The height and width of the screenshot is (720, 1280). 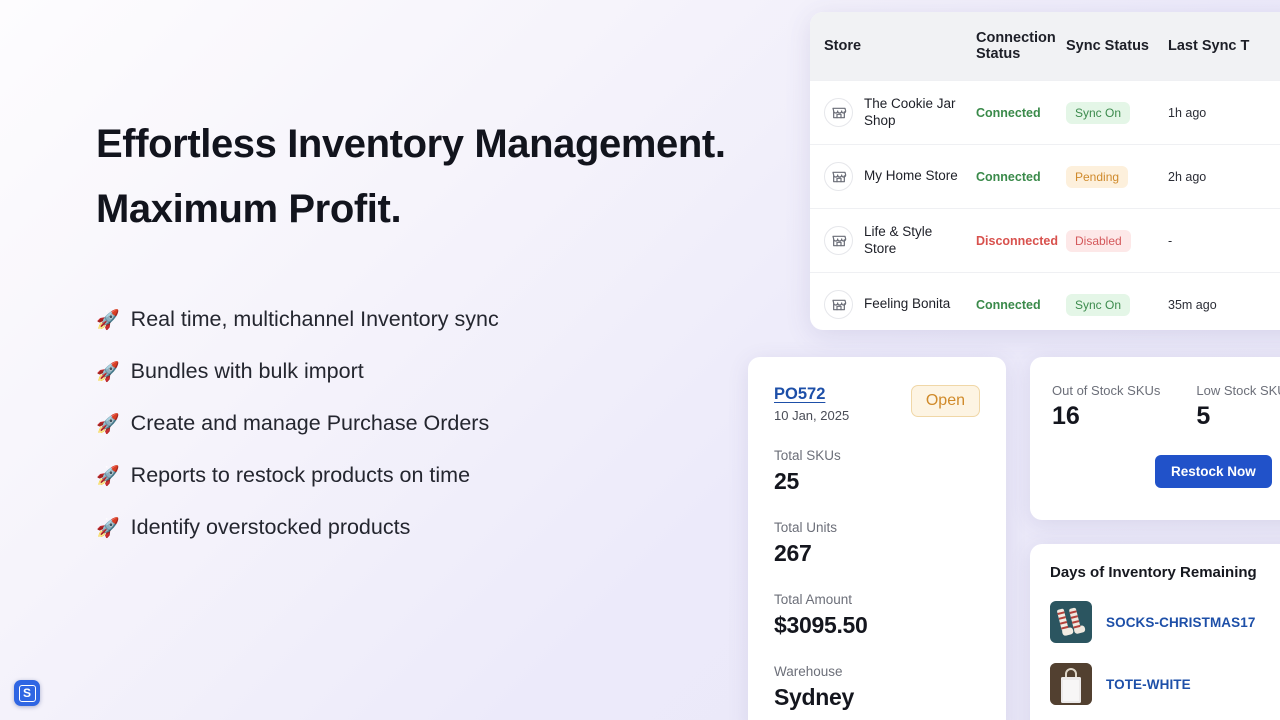 I want to click on list-item: 🚀 Bundles with bulk import, so click(x=396, y=372).